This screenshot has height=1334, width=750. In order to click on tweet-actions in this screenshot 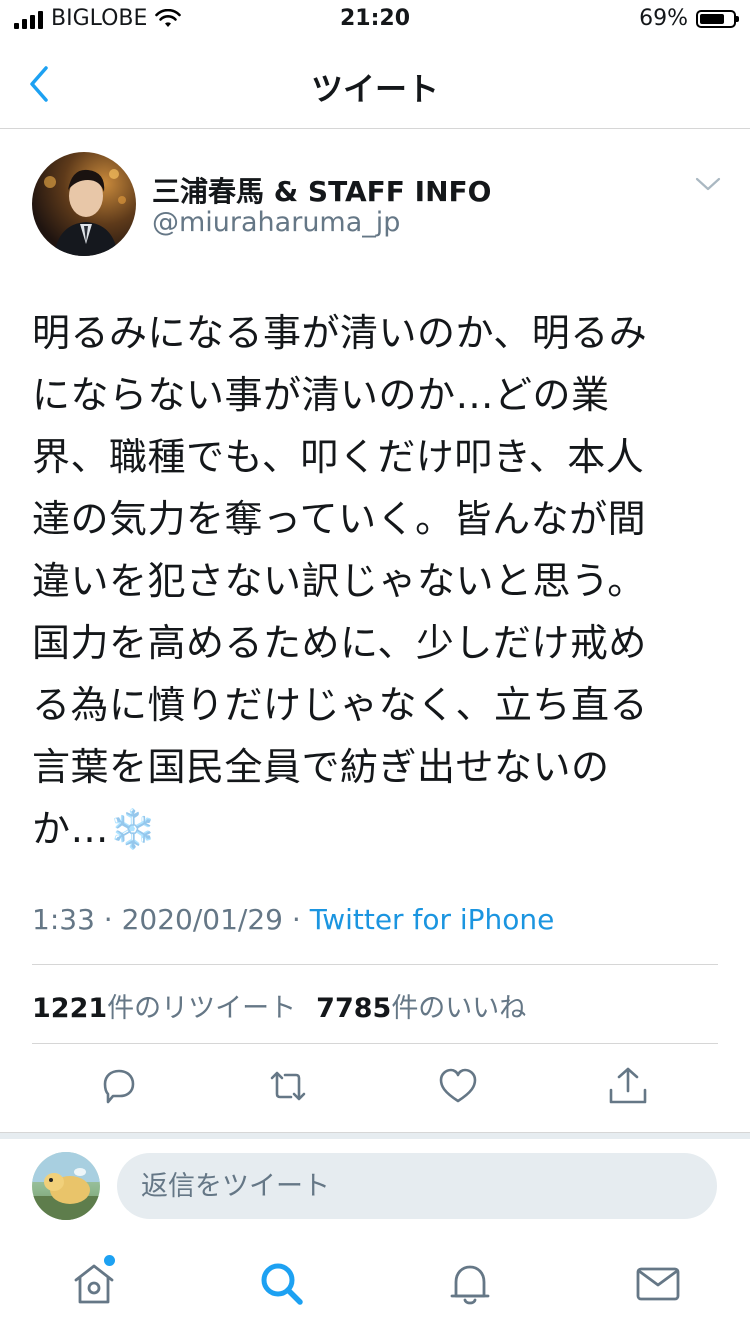, I will do `click(375, 1090)`.